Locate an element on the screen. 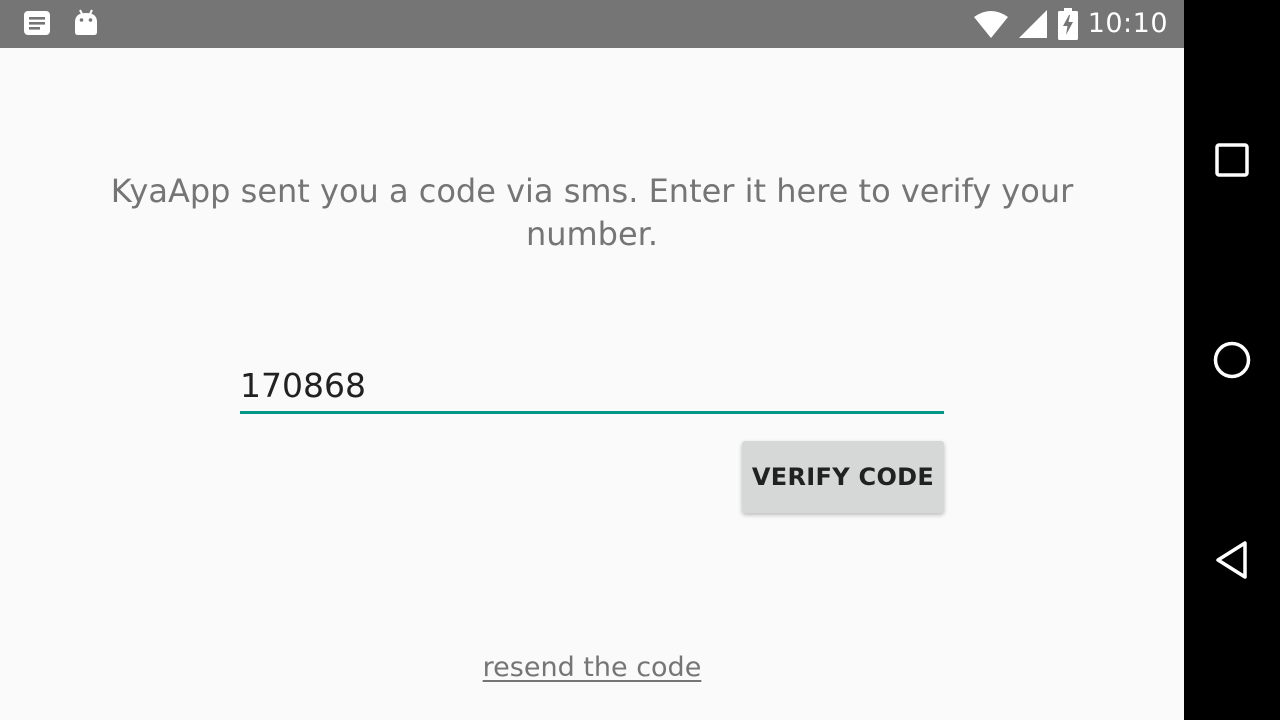 The image size is (1280, 720). back-icon is located at coordinates (1232, 560).